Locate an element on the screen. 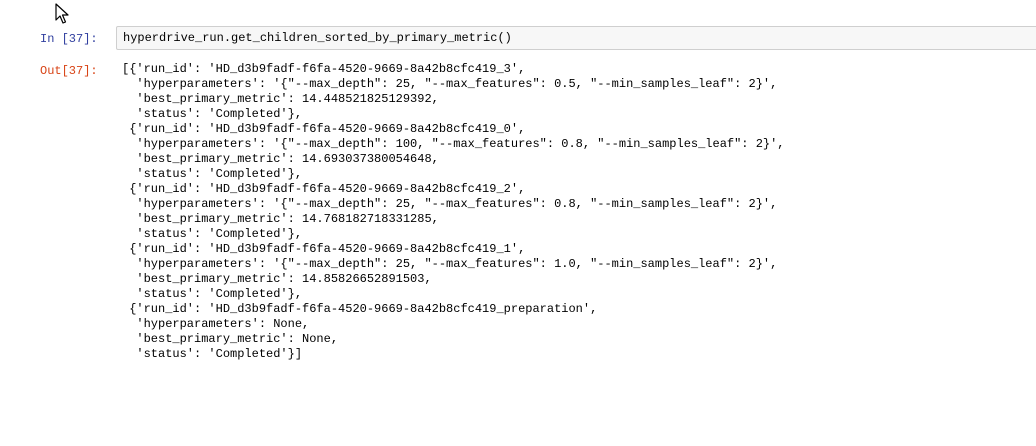 This screenshot has width=1036, height=446. output-line: 'status': 'Completed'}] is located at coordinates (212, 354).